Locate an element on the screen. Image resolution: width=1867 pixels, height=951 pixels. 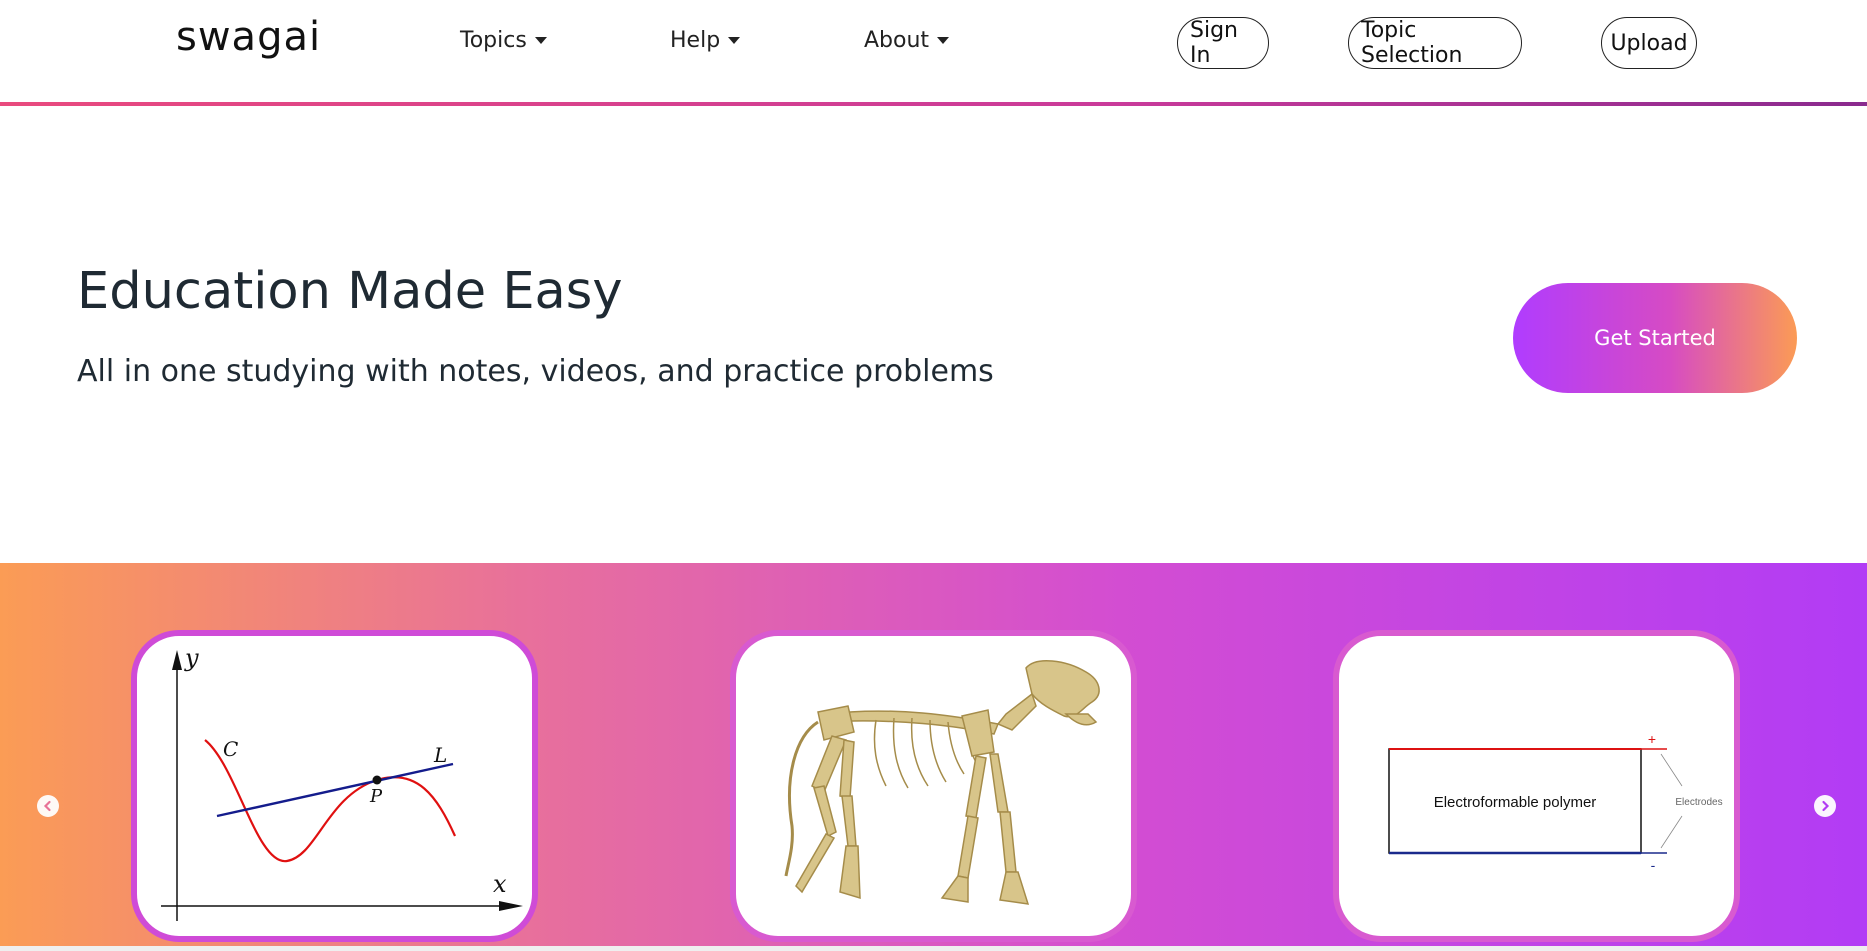
chevron-left-icon is located at coordinates (47, 806).